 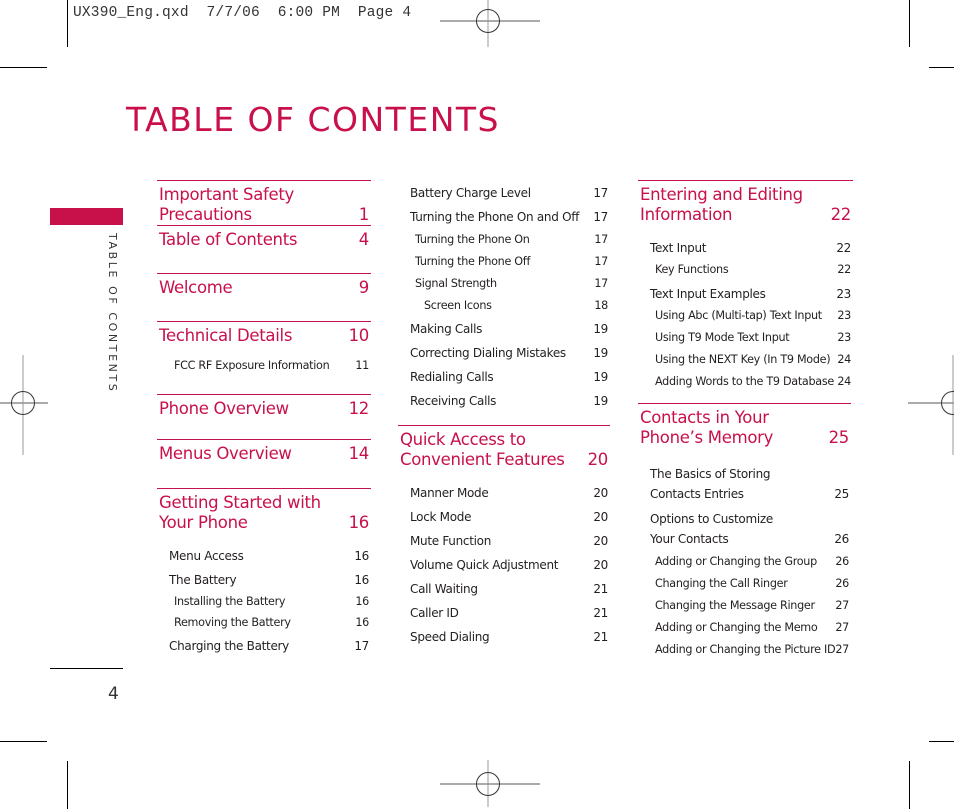 I want to click on section-title: Entering and Editing Information, so click(x=732, y=205).